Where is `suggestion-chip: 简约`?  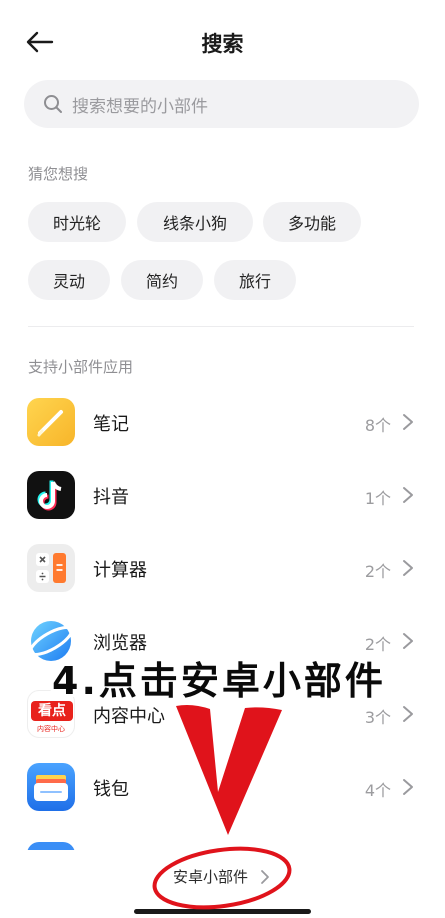 suggestion-chip: 简约 is located at coordinates (162, 280).